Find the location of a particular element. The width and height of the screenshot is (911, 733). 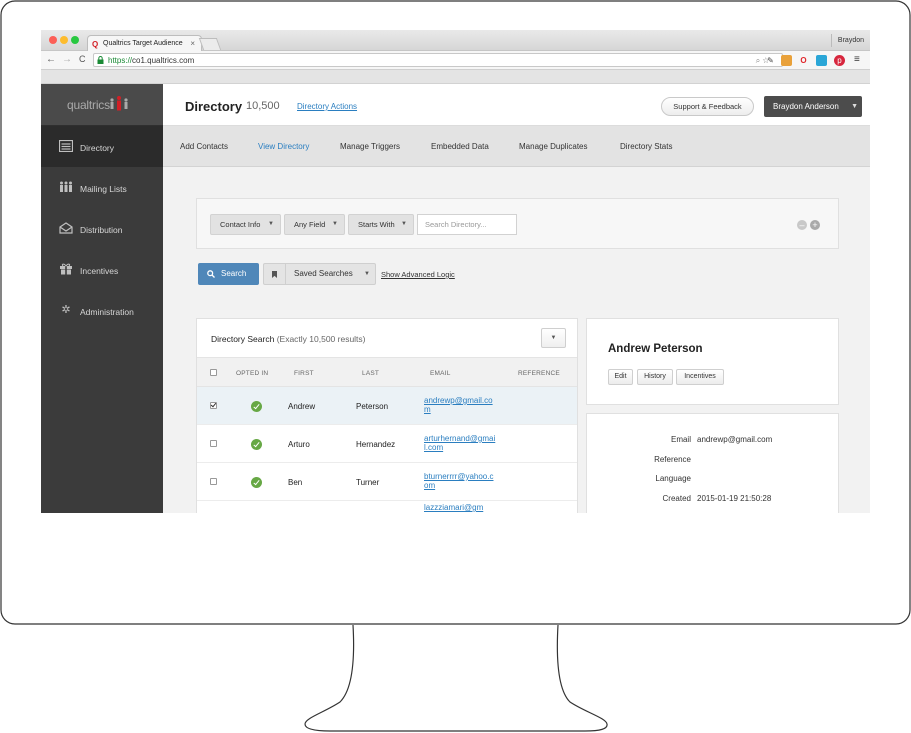

cell-last: Hernandez is located at coordinates (376, 444).